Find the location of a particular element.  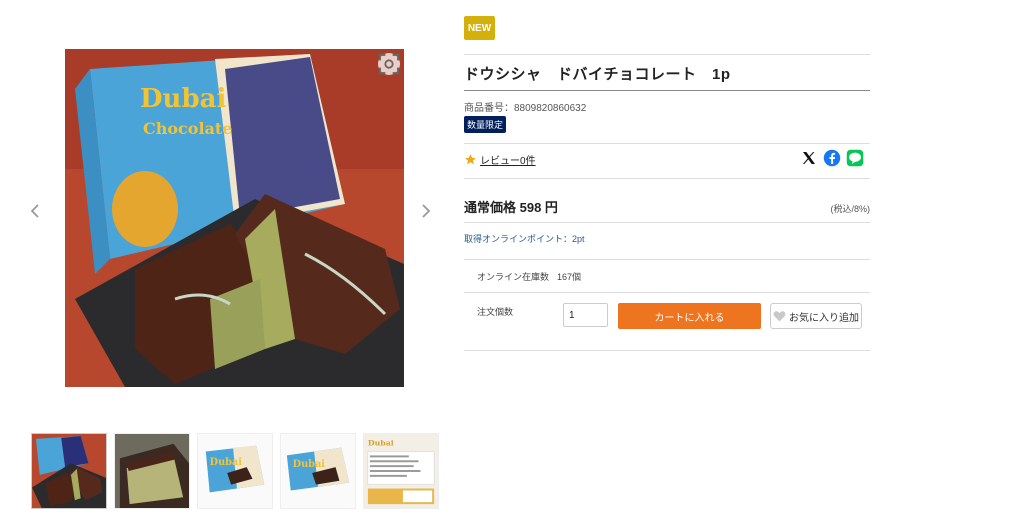

review-link: レビュー0件 is located at coordinates (500, 159).